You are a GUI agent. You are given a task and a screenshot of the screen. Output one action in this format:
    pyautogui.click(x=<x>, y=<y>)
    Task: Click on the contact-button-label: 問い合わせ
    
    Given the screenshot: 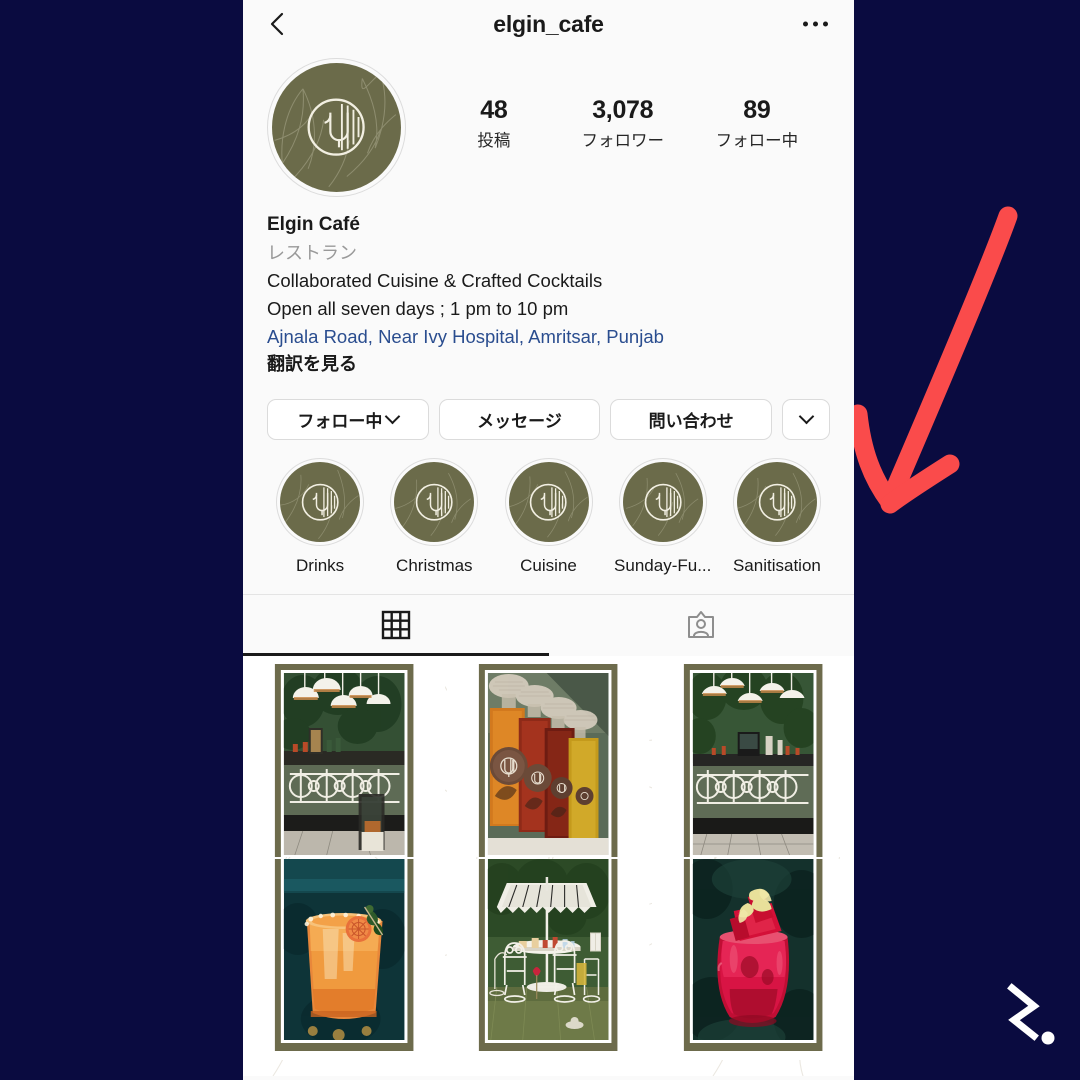 What is the action you would take?
    pyautogui.click(x=691, y=421)
    